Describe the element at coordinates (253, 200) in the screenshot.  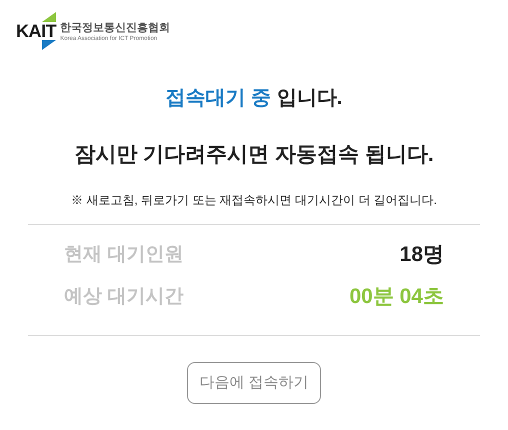
I see `notice-text: ※ 새로고침, 뒤로가기 또는 재접속하시면 대기시간이 더 길어집니다.` at that location.